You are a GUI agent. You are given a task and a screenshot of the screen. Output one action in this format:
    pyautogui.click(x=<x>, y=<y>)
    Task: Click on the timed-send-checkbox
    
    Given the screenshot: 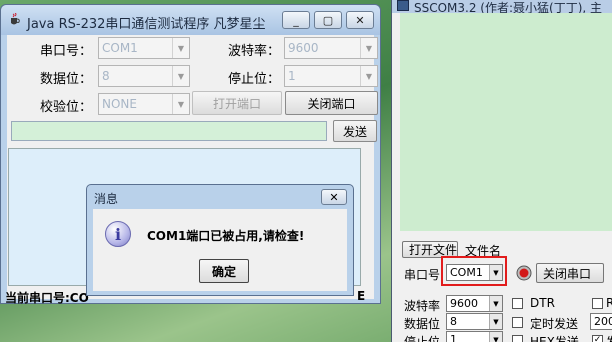 What is the action you would take?
    pyautogui.click(x=517, y=322)
    